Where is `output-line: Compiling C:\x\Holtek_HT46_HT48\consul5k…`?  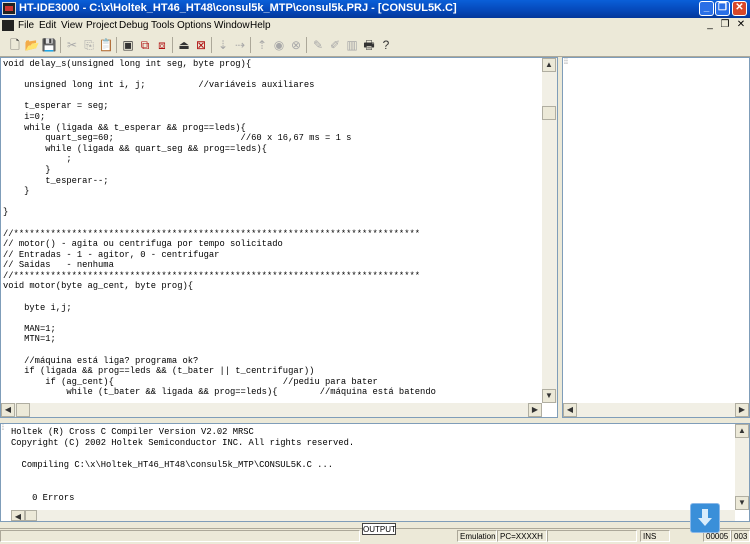
output-line: Compiling C:\x\Holtek_HT46_HT48\consul5k… is located at coordinates (172, 465).